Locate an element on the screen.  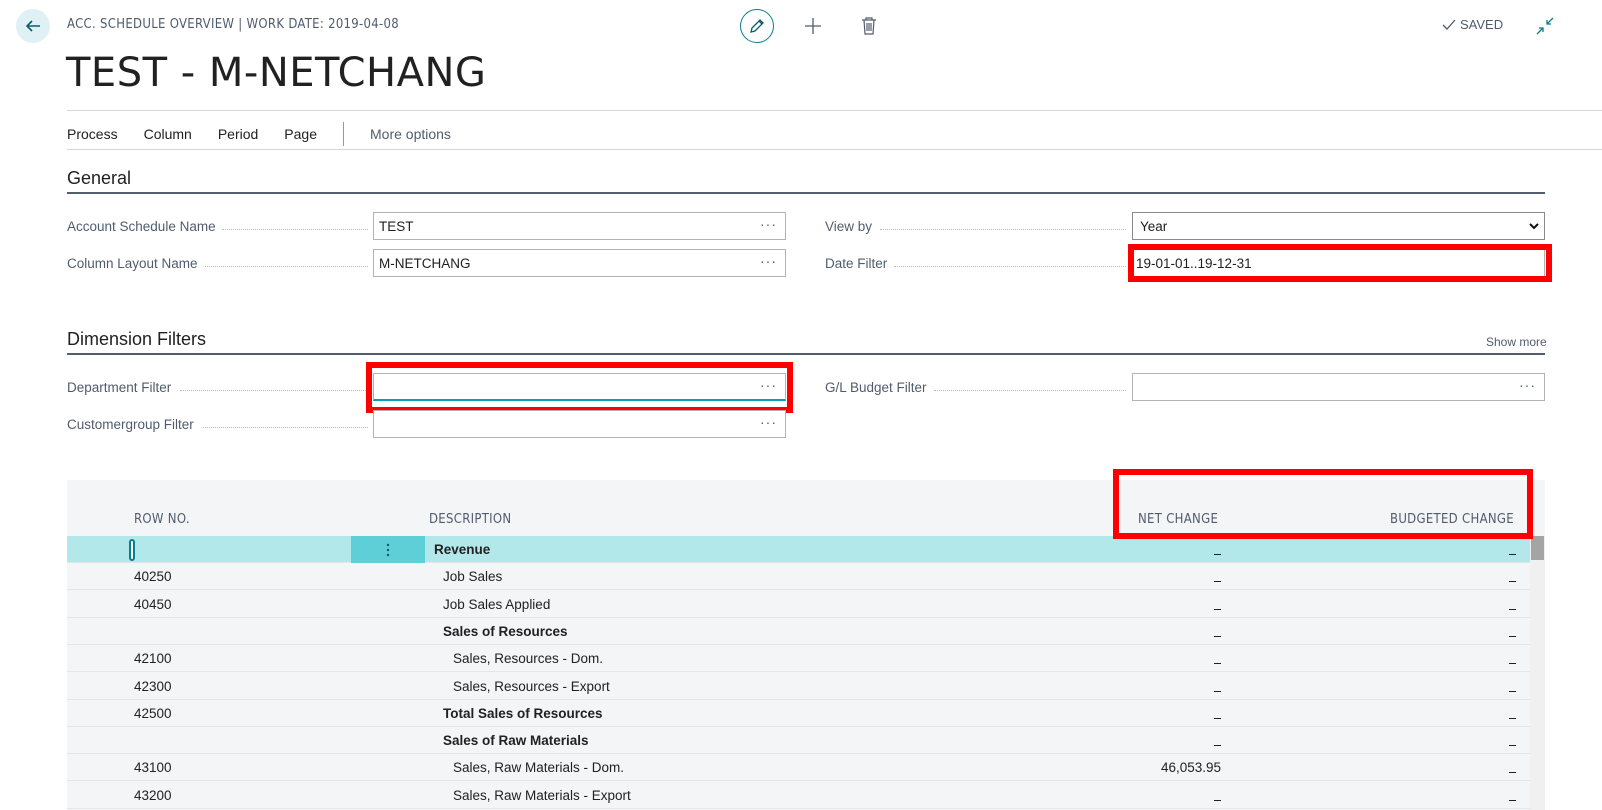
gl-budget-filter-label: G/L Budget Filter is located at coordinates (876, 387).